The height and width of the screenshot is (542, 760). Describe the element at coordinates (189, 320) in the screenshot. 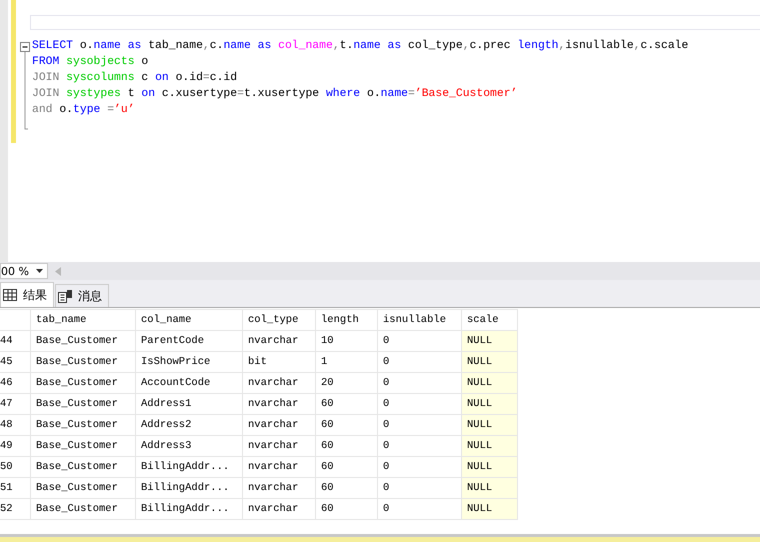

I see `column-header: col_name` at that location.